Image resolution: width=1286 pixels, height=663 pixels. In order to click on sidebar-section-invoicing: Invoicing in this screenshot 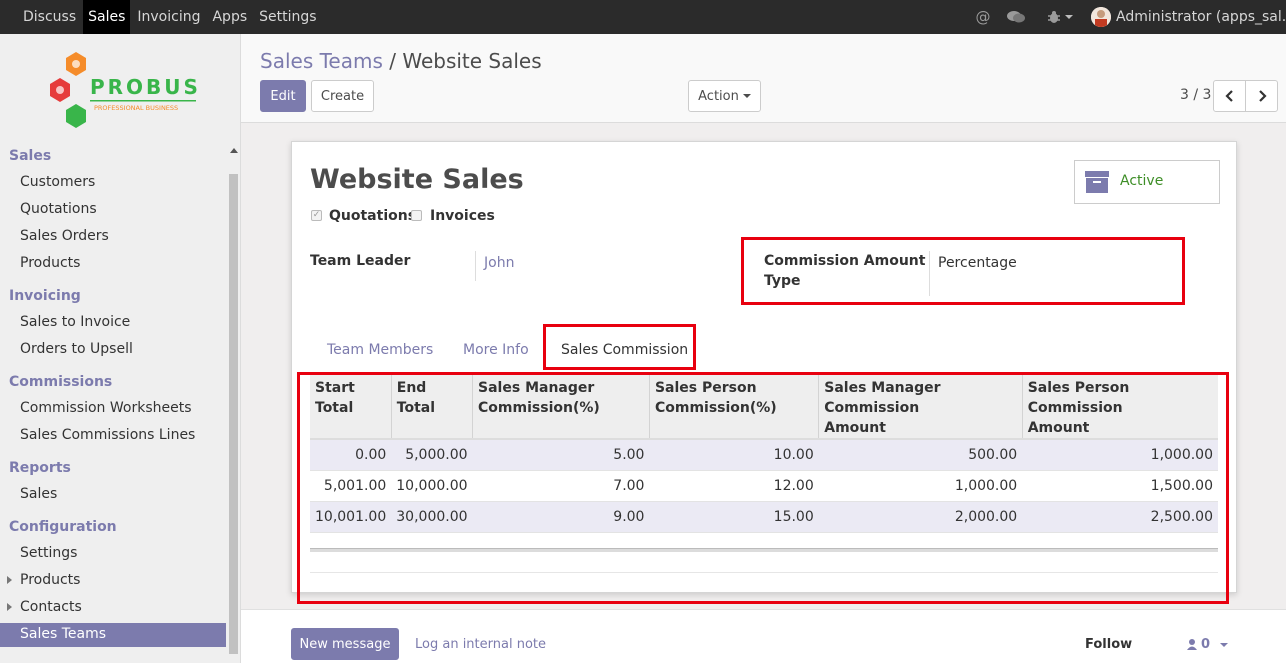, I will do `click(45, 296)`.